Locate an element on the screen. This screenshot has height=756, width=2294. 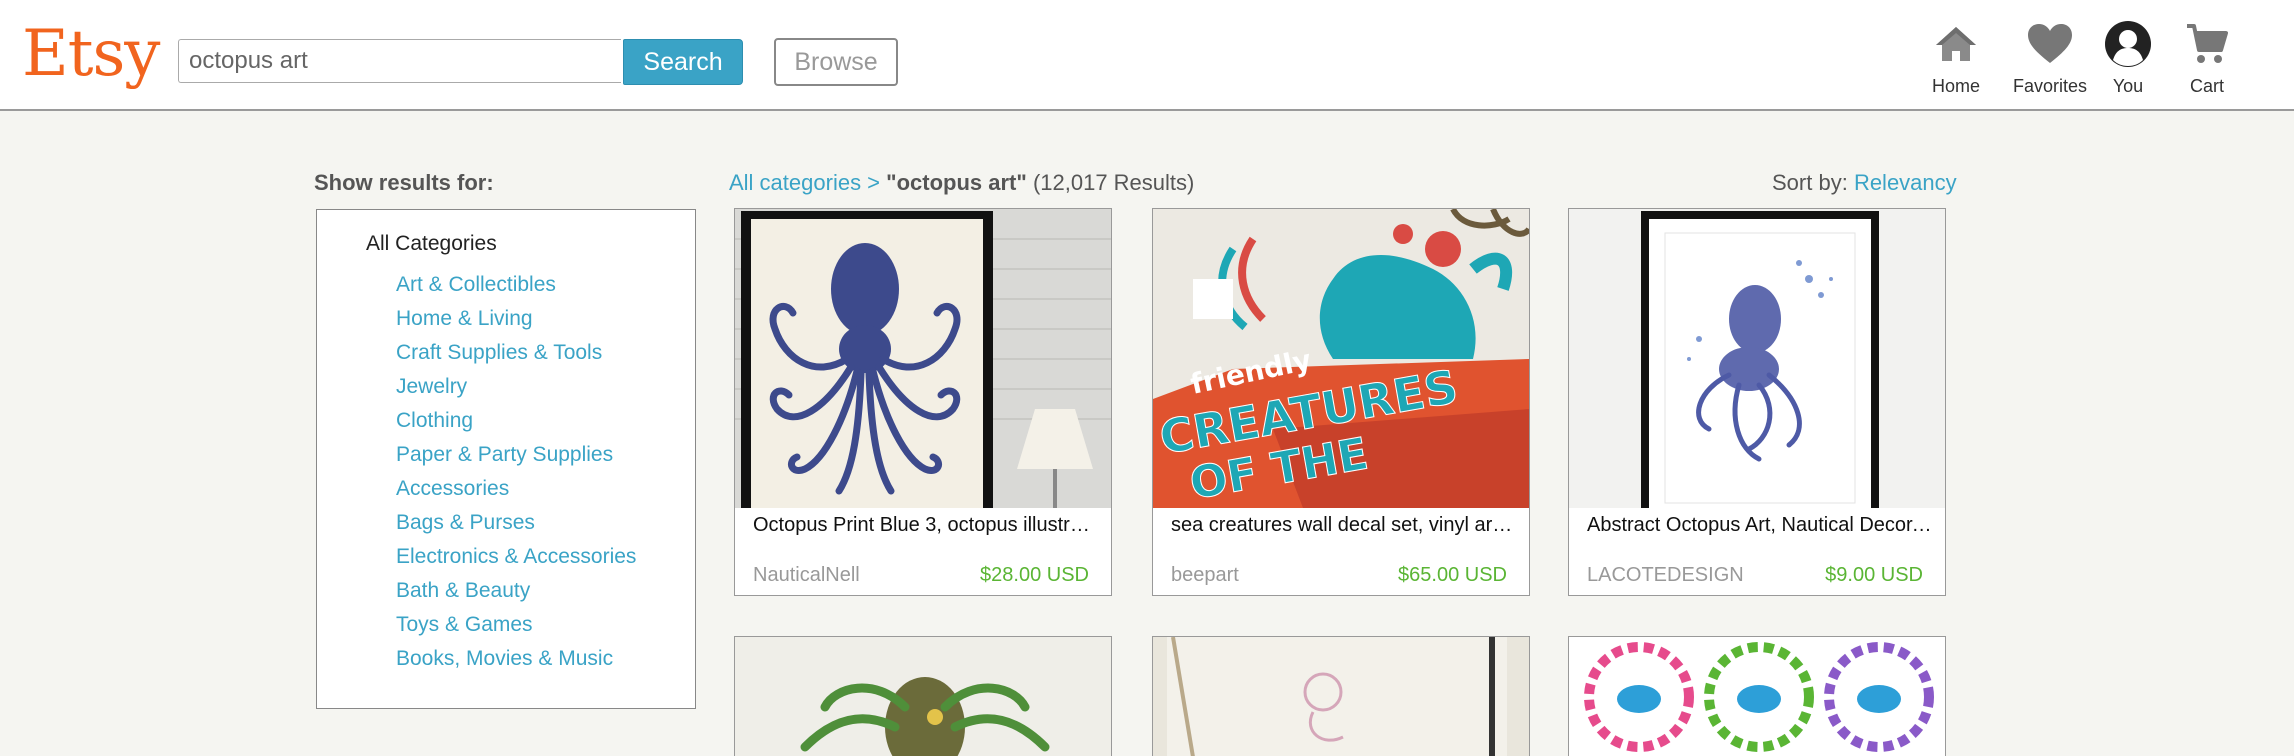
category-link: Accessories is located at coordinates (516, 489).